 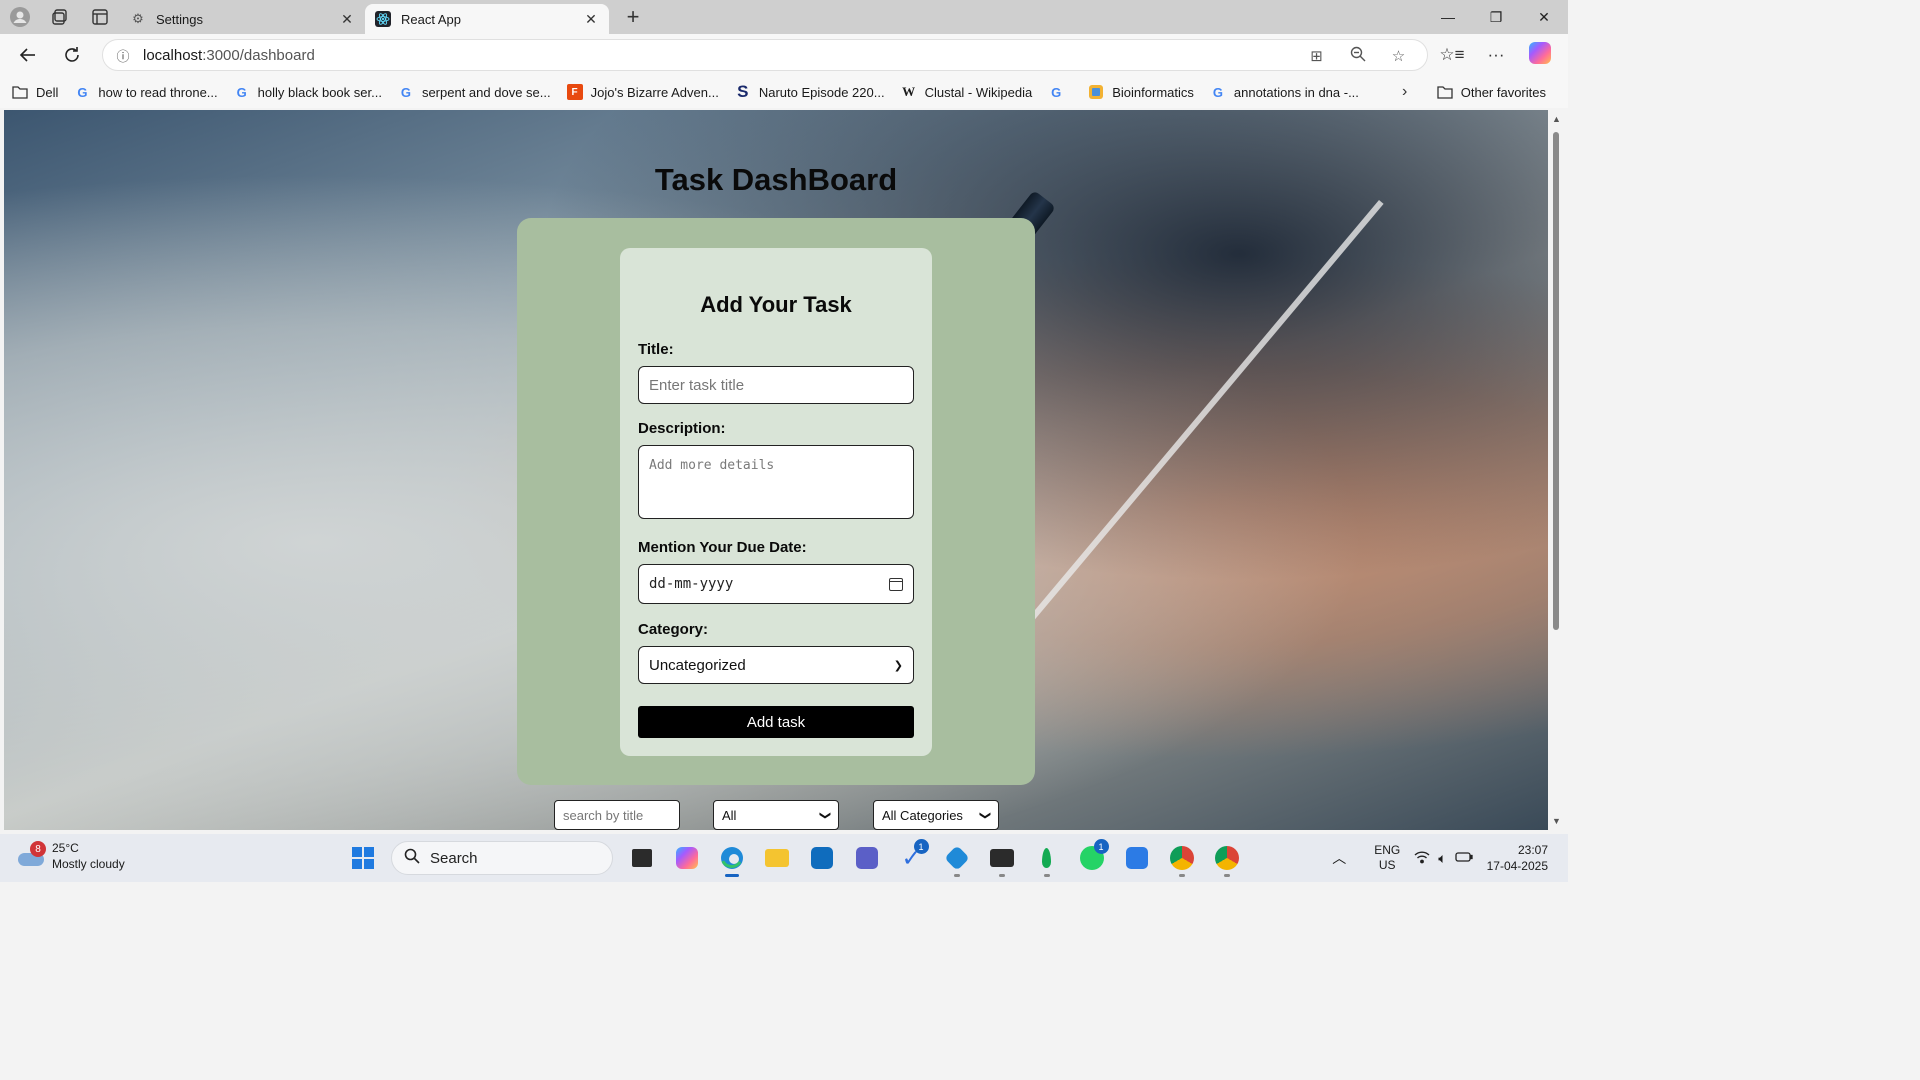 I want to click on scrollbar-thumb, so click(x=1556, y=381).